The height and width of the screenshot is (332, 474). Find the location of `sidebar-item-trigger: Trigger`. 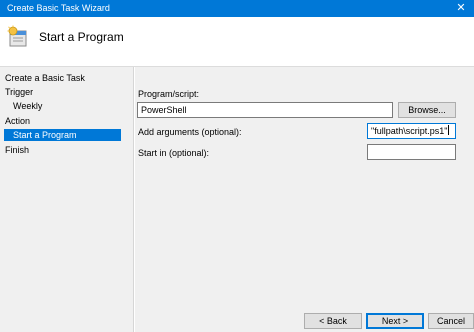

sidebar-item-trigger: Trigger is located at coordinates (19, 92).